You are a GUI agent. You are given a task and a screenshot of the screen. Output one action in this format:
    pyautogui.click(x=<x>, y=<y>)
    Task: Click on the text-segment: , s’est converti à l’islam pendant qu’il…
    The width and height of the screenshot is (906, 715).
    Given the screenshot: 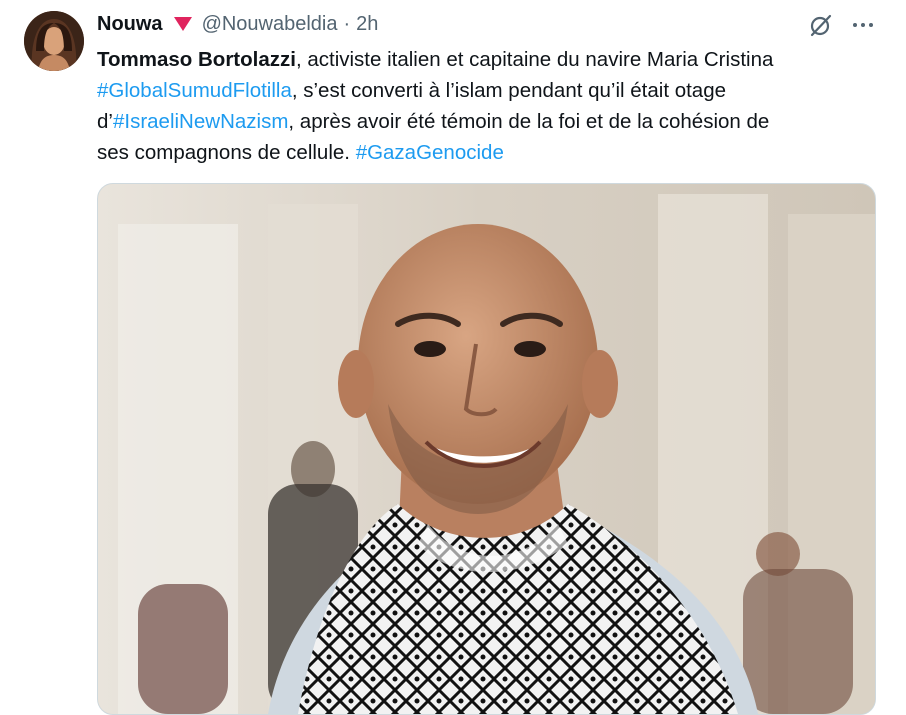 What is the action you would take?
    pyautogui.click(x=509, y=90)
    